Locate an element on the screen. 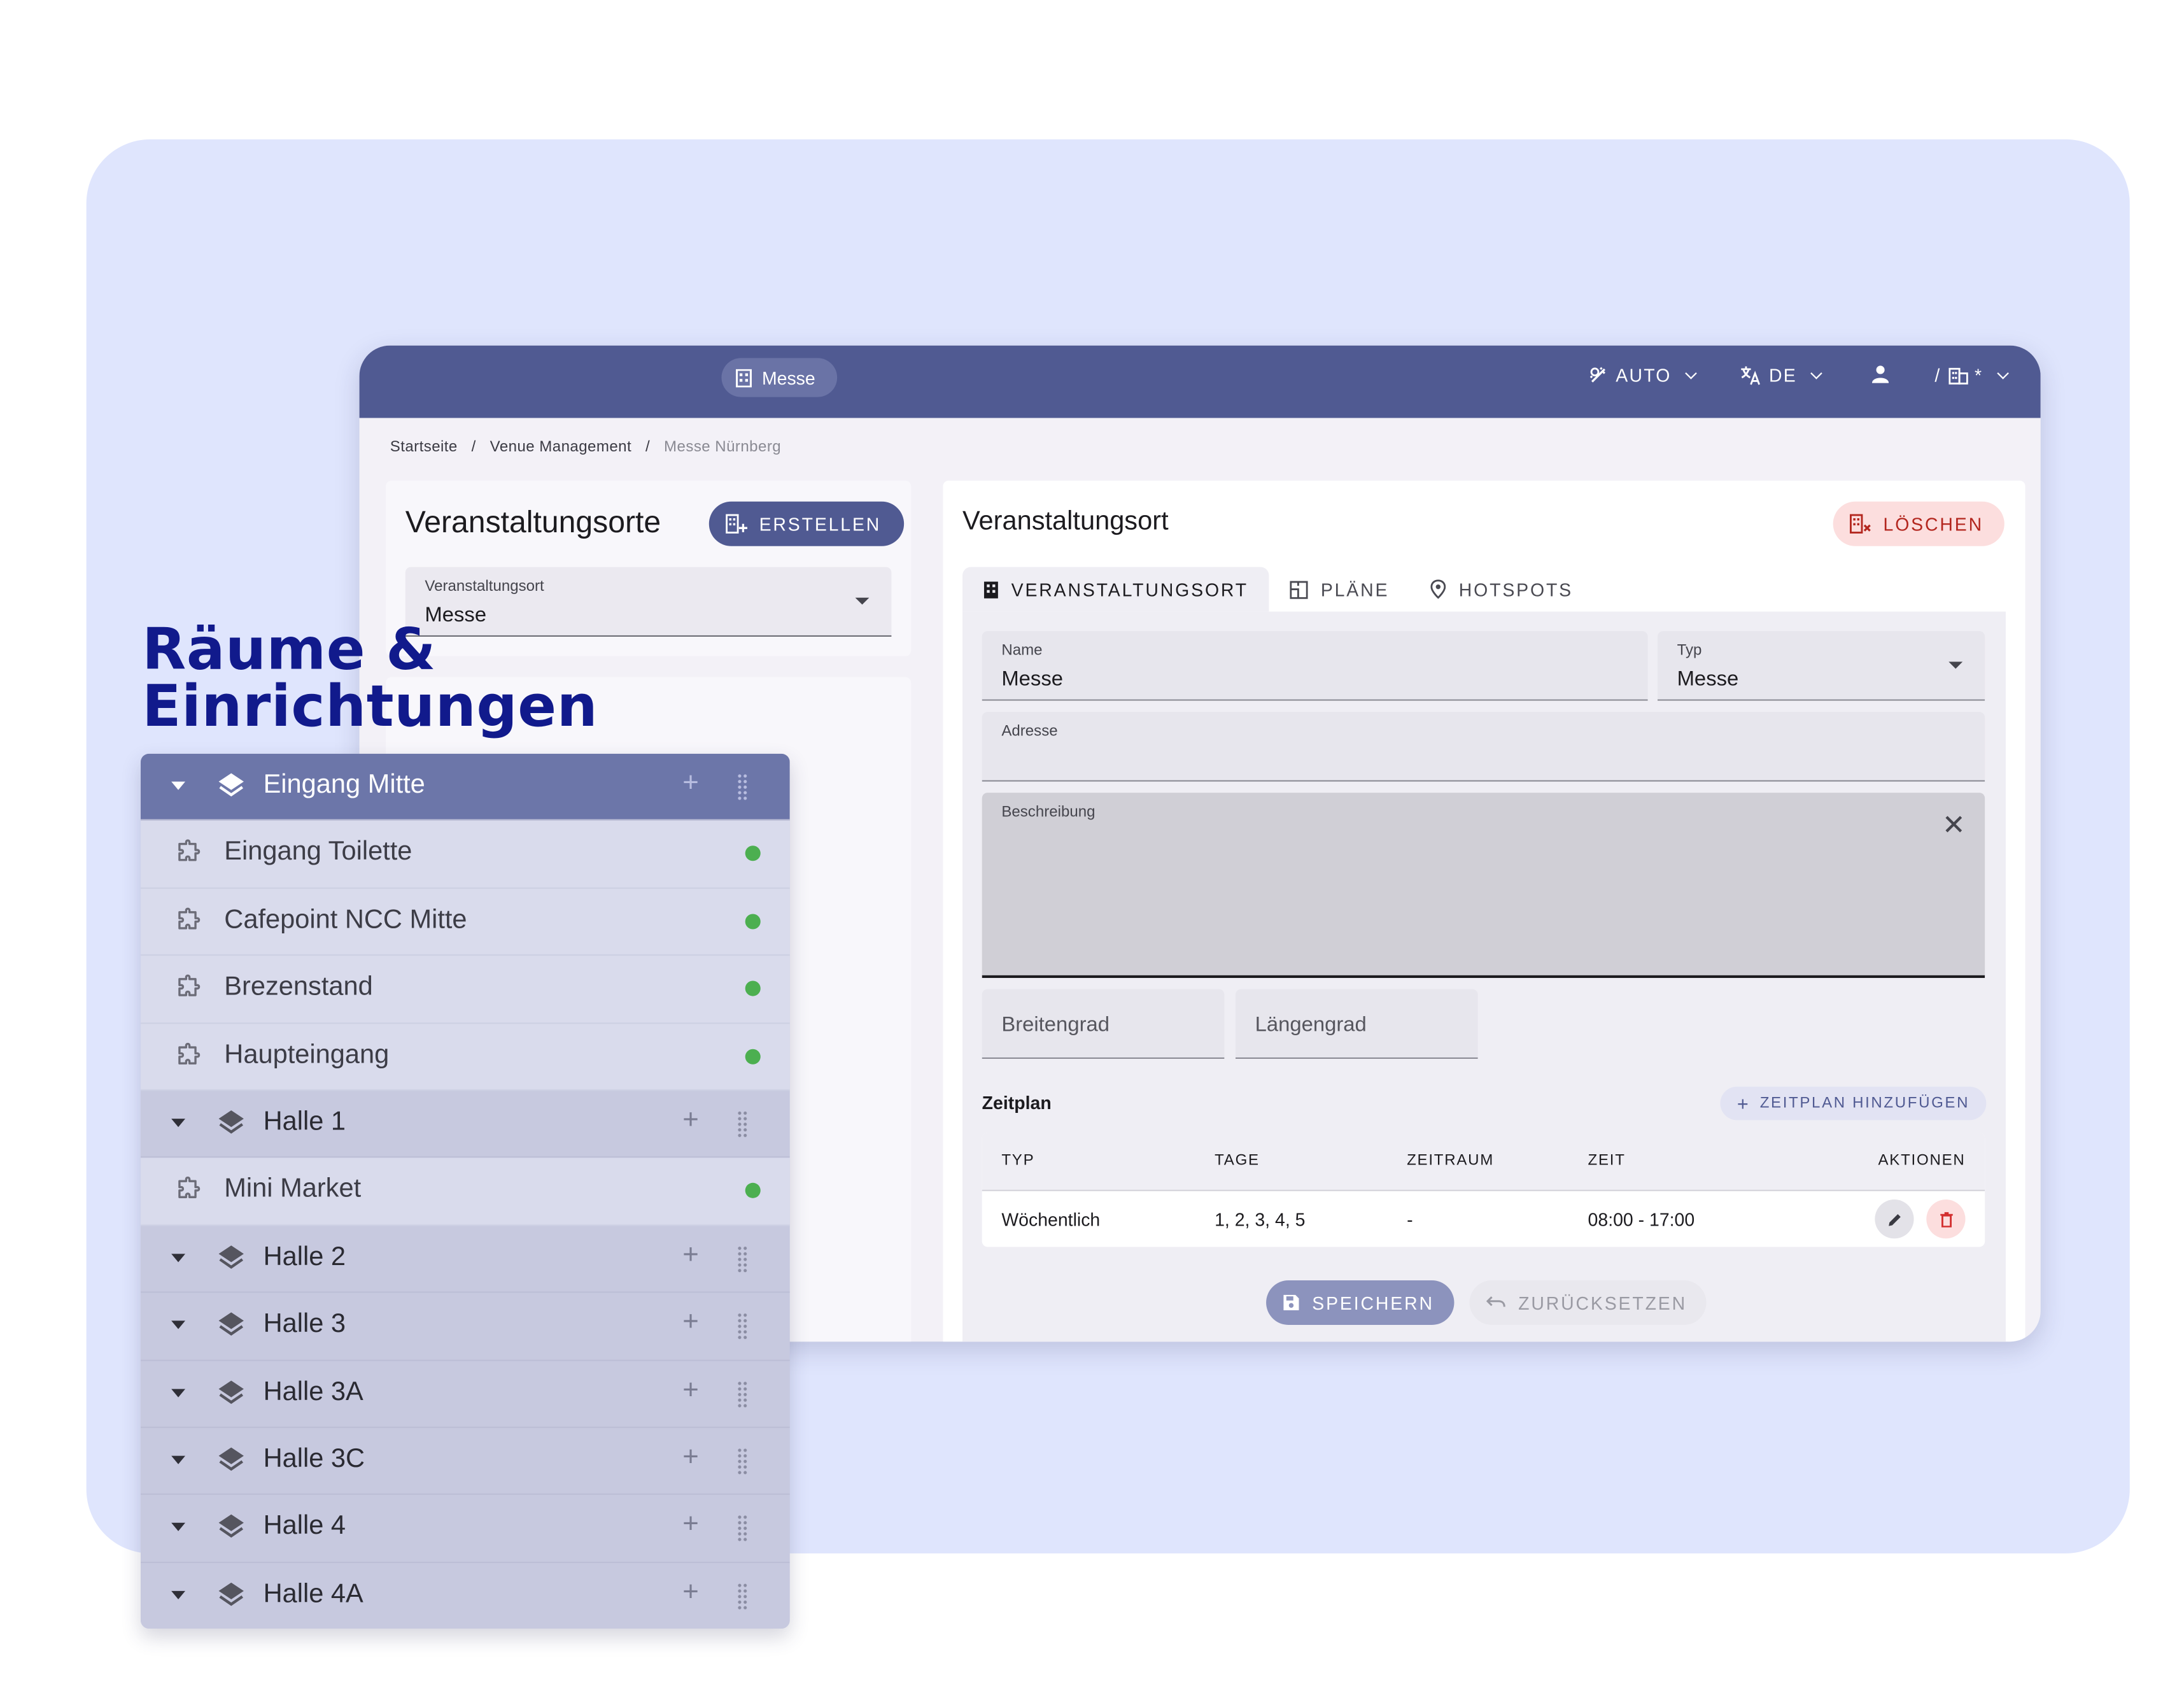 This screenshot has height=1691, width=2184. tree-leaf-row: Brezenstand is located at coordinates (465, 990).